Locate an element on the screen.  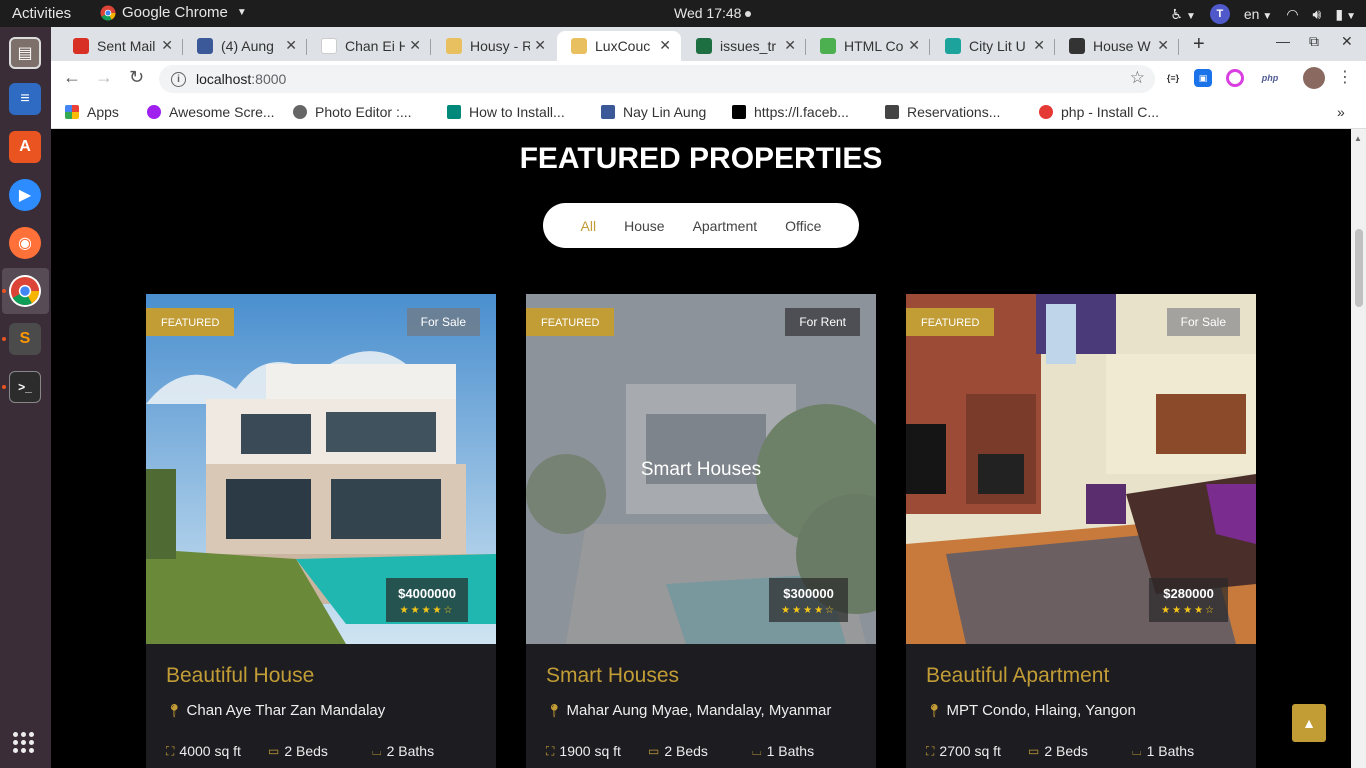
new-tab-button: + is located at coordinates (1199, 44).